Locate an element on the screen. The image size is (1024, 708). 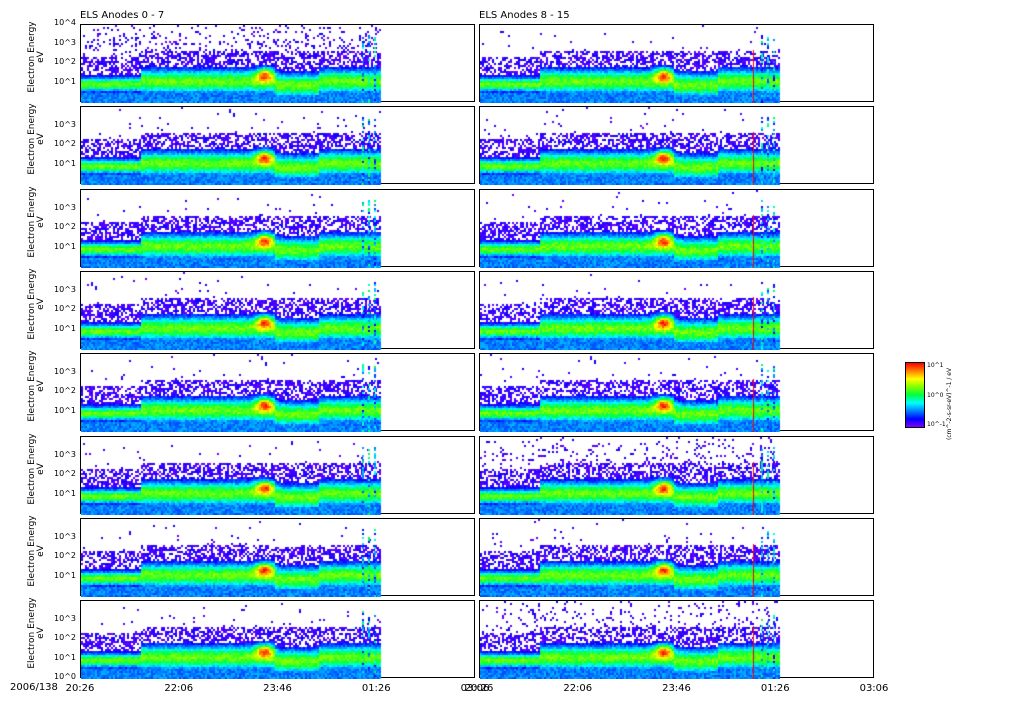
y-tick-label: 10^4 is located at coordinates (65, 22).